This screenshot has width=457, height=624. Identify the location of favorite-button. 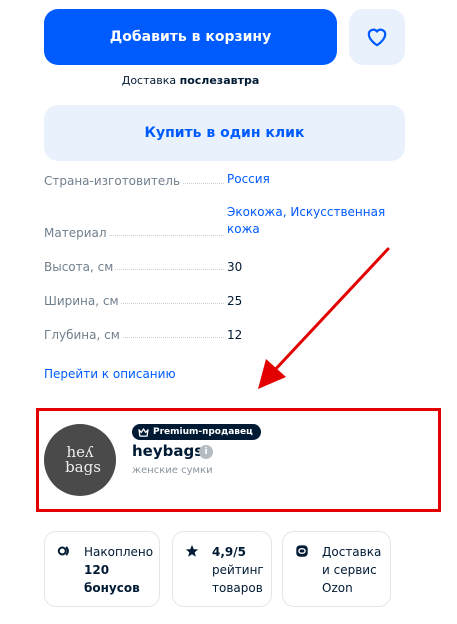
(377, 37).